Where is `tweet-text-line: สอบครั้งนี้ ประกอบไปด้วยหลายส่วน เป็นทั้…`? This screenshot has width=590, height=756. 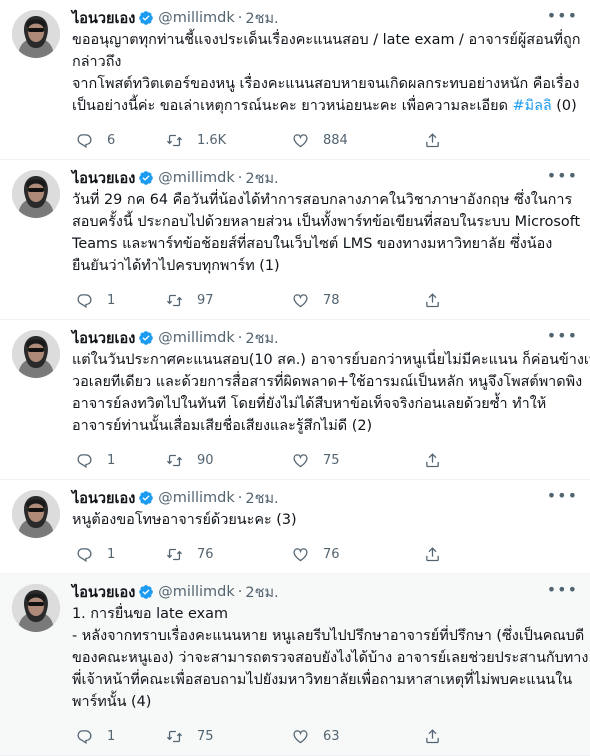 tweet-text-line: สอบครั้งนี้ ประกอบไปด้วยหลายส่วน เป็นทั้… is located at coordinates (326, 222).